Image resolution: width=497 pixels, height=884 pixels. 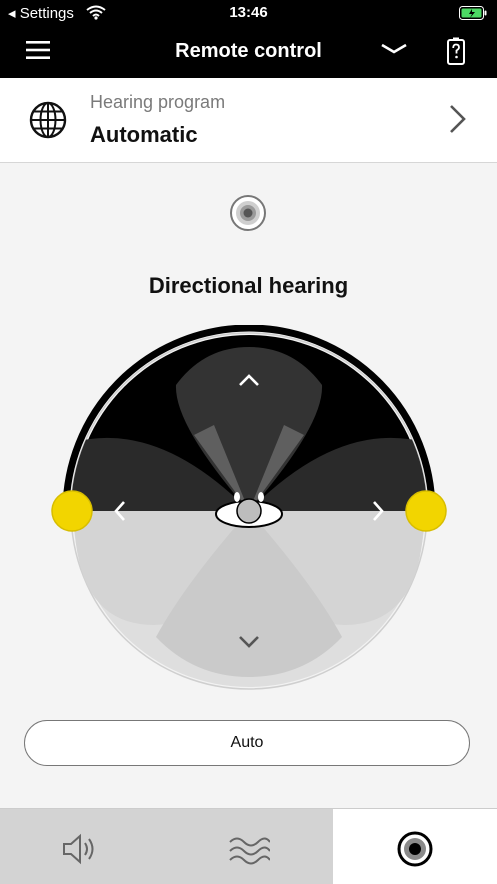 What do you see at coordinates (415, 849) in the screenshot?
I see `directional-tab-icon` at bounding box center [415, 849].